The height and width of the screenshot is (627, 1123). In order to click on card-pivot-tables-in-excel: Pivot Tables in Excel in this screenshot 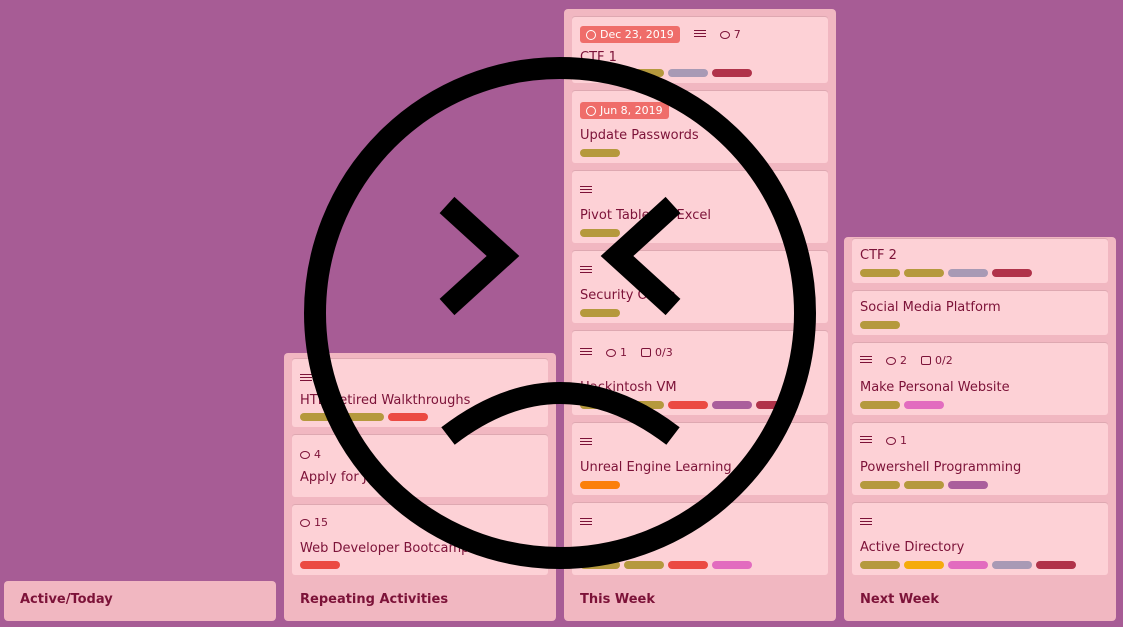, I will do `click(700, 207)`.